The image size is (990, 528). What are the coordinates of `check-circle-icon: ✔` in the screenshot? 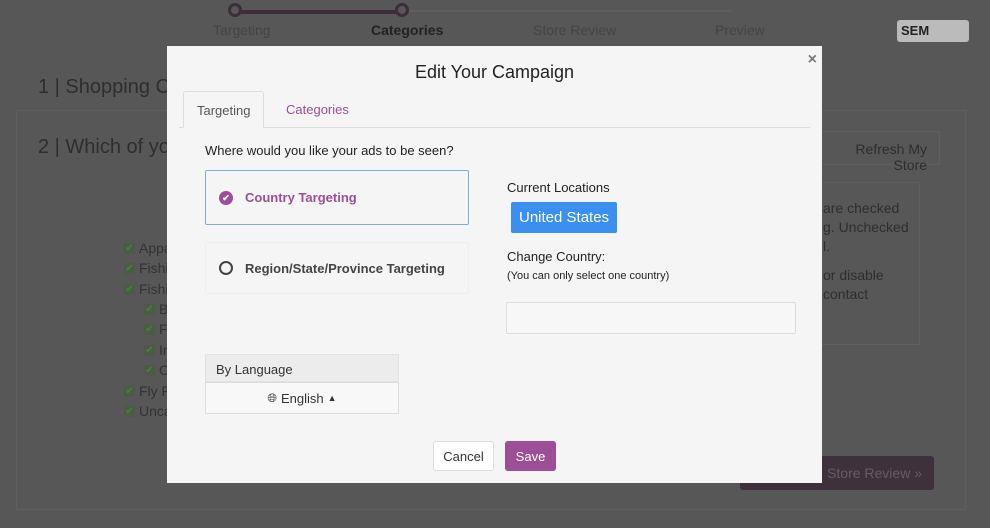 It's located at (226, 197).